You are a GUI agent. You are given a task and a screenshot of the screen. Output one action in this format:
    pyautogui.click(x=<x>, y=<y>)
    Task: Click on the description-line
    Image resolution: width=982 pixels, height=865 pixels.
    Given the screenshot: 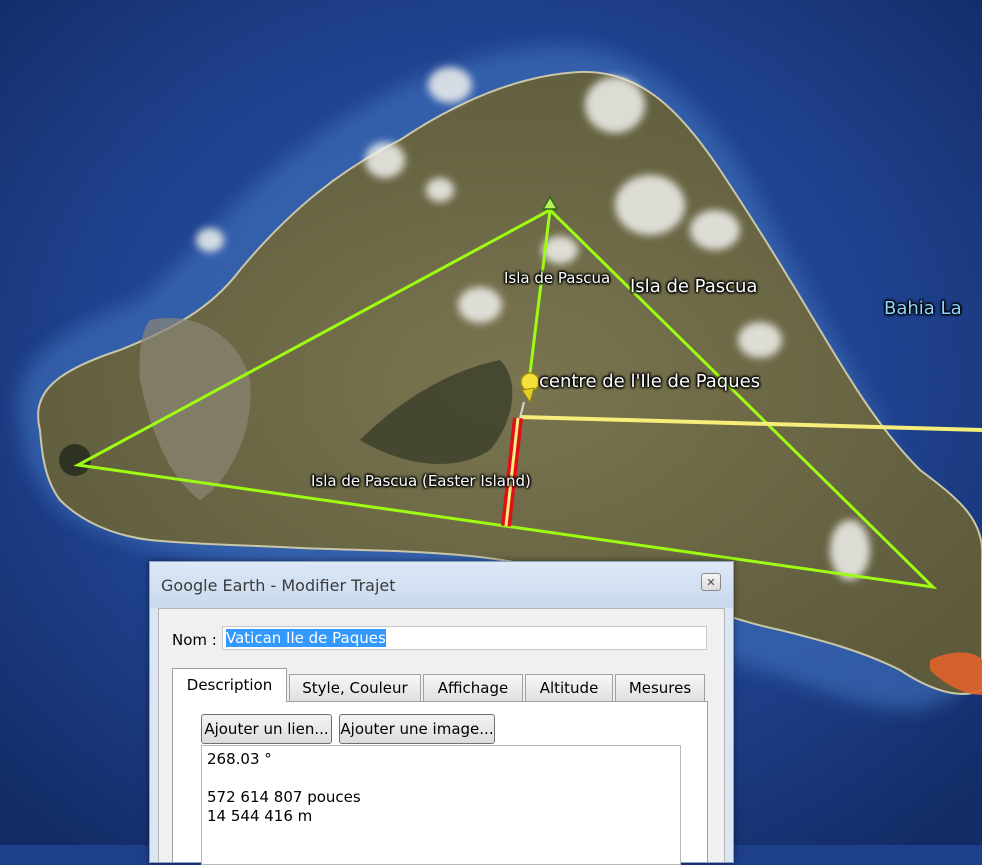 What is the action you would take?
    pyautogui.click(x=441, y=778)
    